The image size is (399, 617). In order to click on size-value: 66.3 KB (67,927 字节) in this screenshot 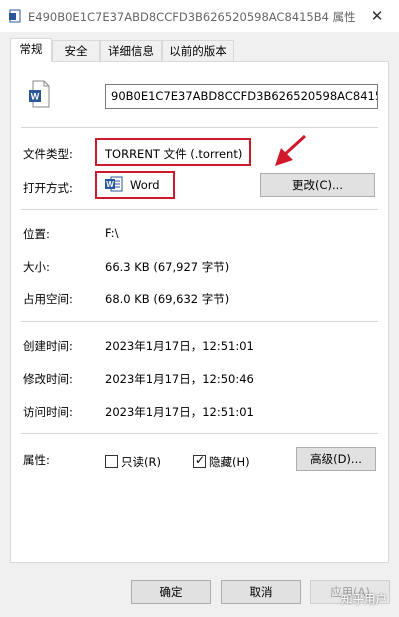, I will do `click(167, 267)`.